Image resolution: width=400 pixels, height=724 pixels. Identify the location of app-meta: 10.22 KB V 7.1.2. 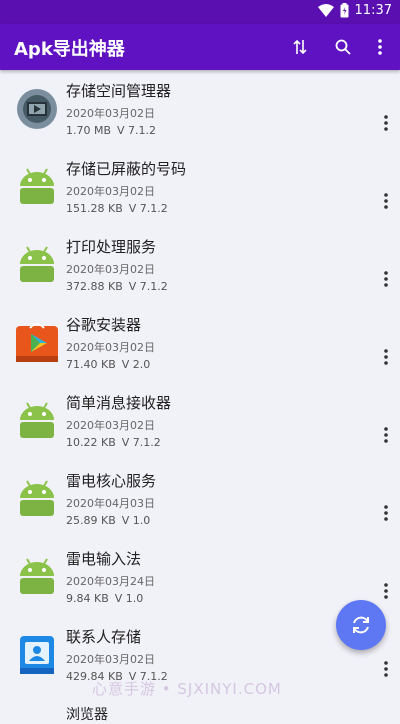
(113, 442).